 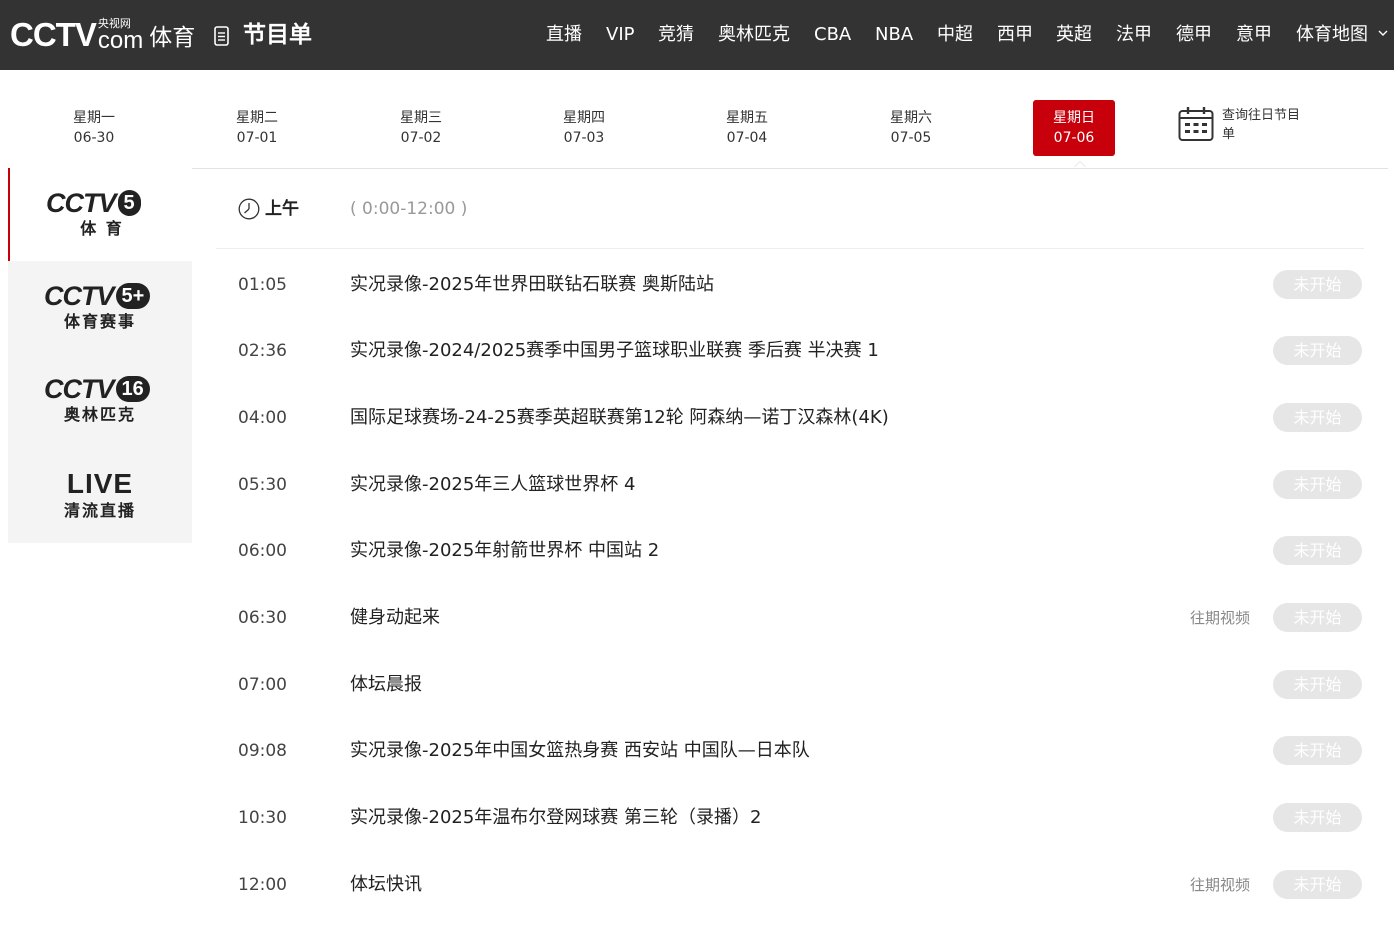 What do you see at coordinates (555, 818) in the screenshot?
I see `program-title: 实况录像-2025年温布尔登网球赛 第三轮（录播）2` at bounding box center [555, 818].